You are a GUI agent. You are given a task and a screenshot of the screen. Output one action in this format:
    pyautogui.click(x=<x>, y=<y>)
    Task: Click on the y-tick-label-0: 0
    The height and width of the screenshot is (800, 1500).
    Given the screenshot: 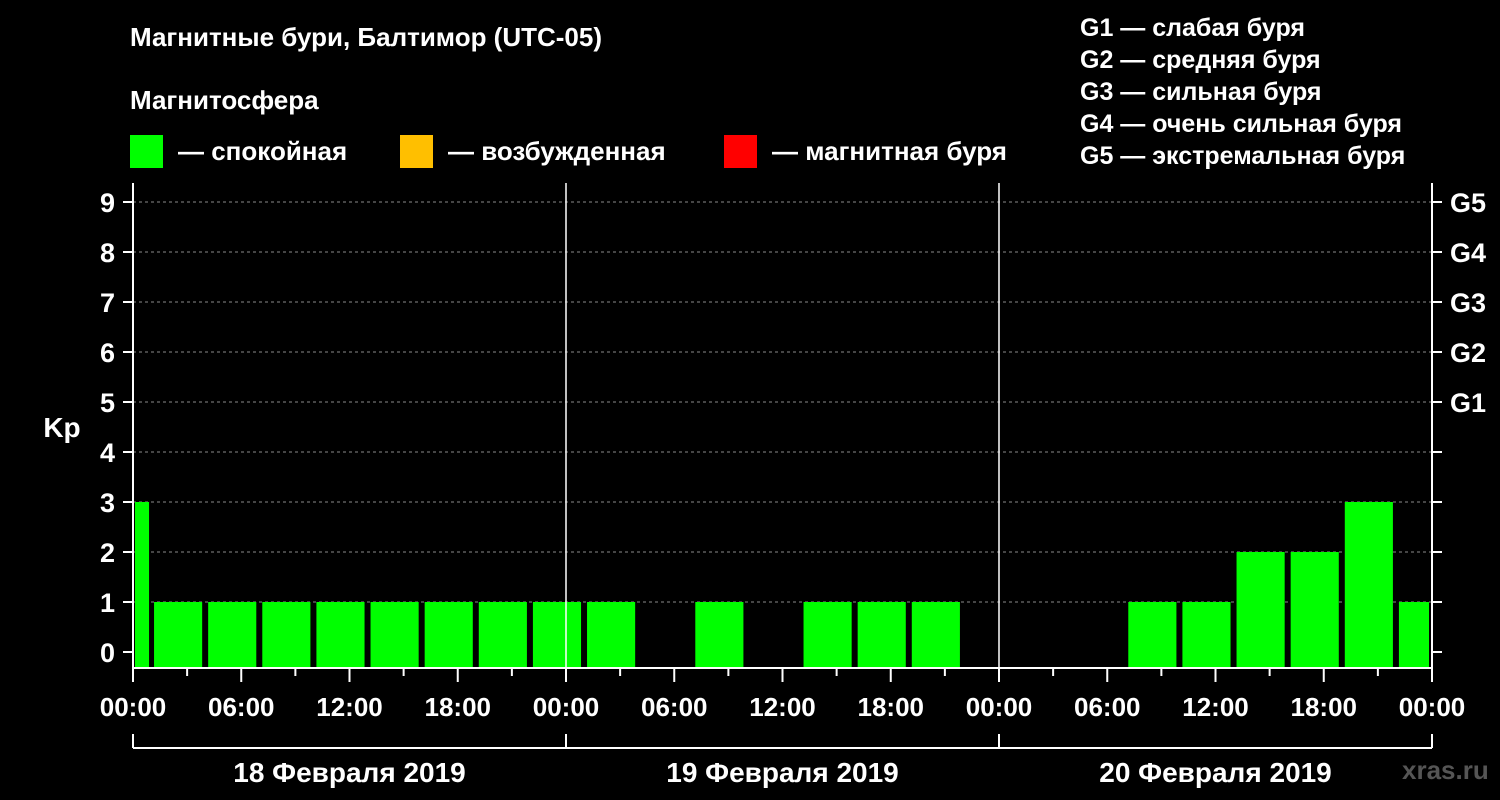 What is the action you would take?
    pyautogui.click(x=107, y=653)
    